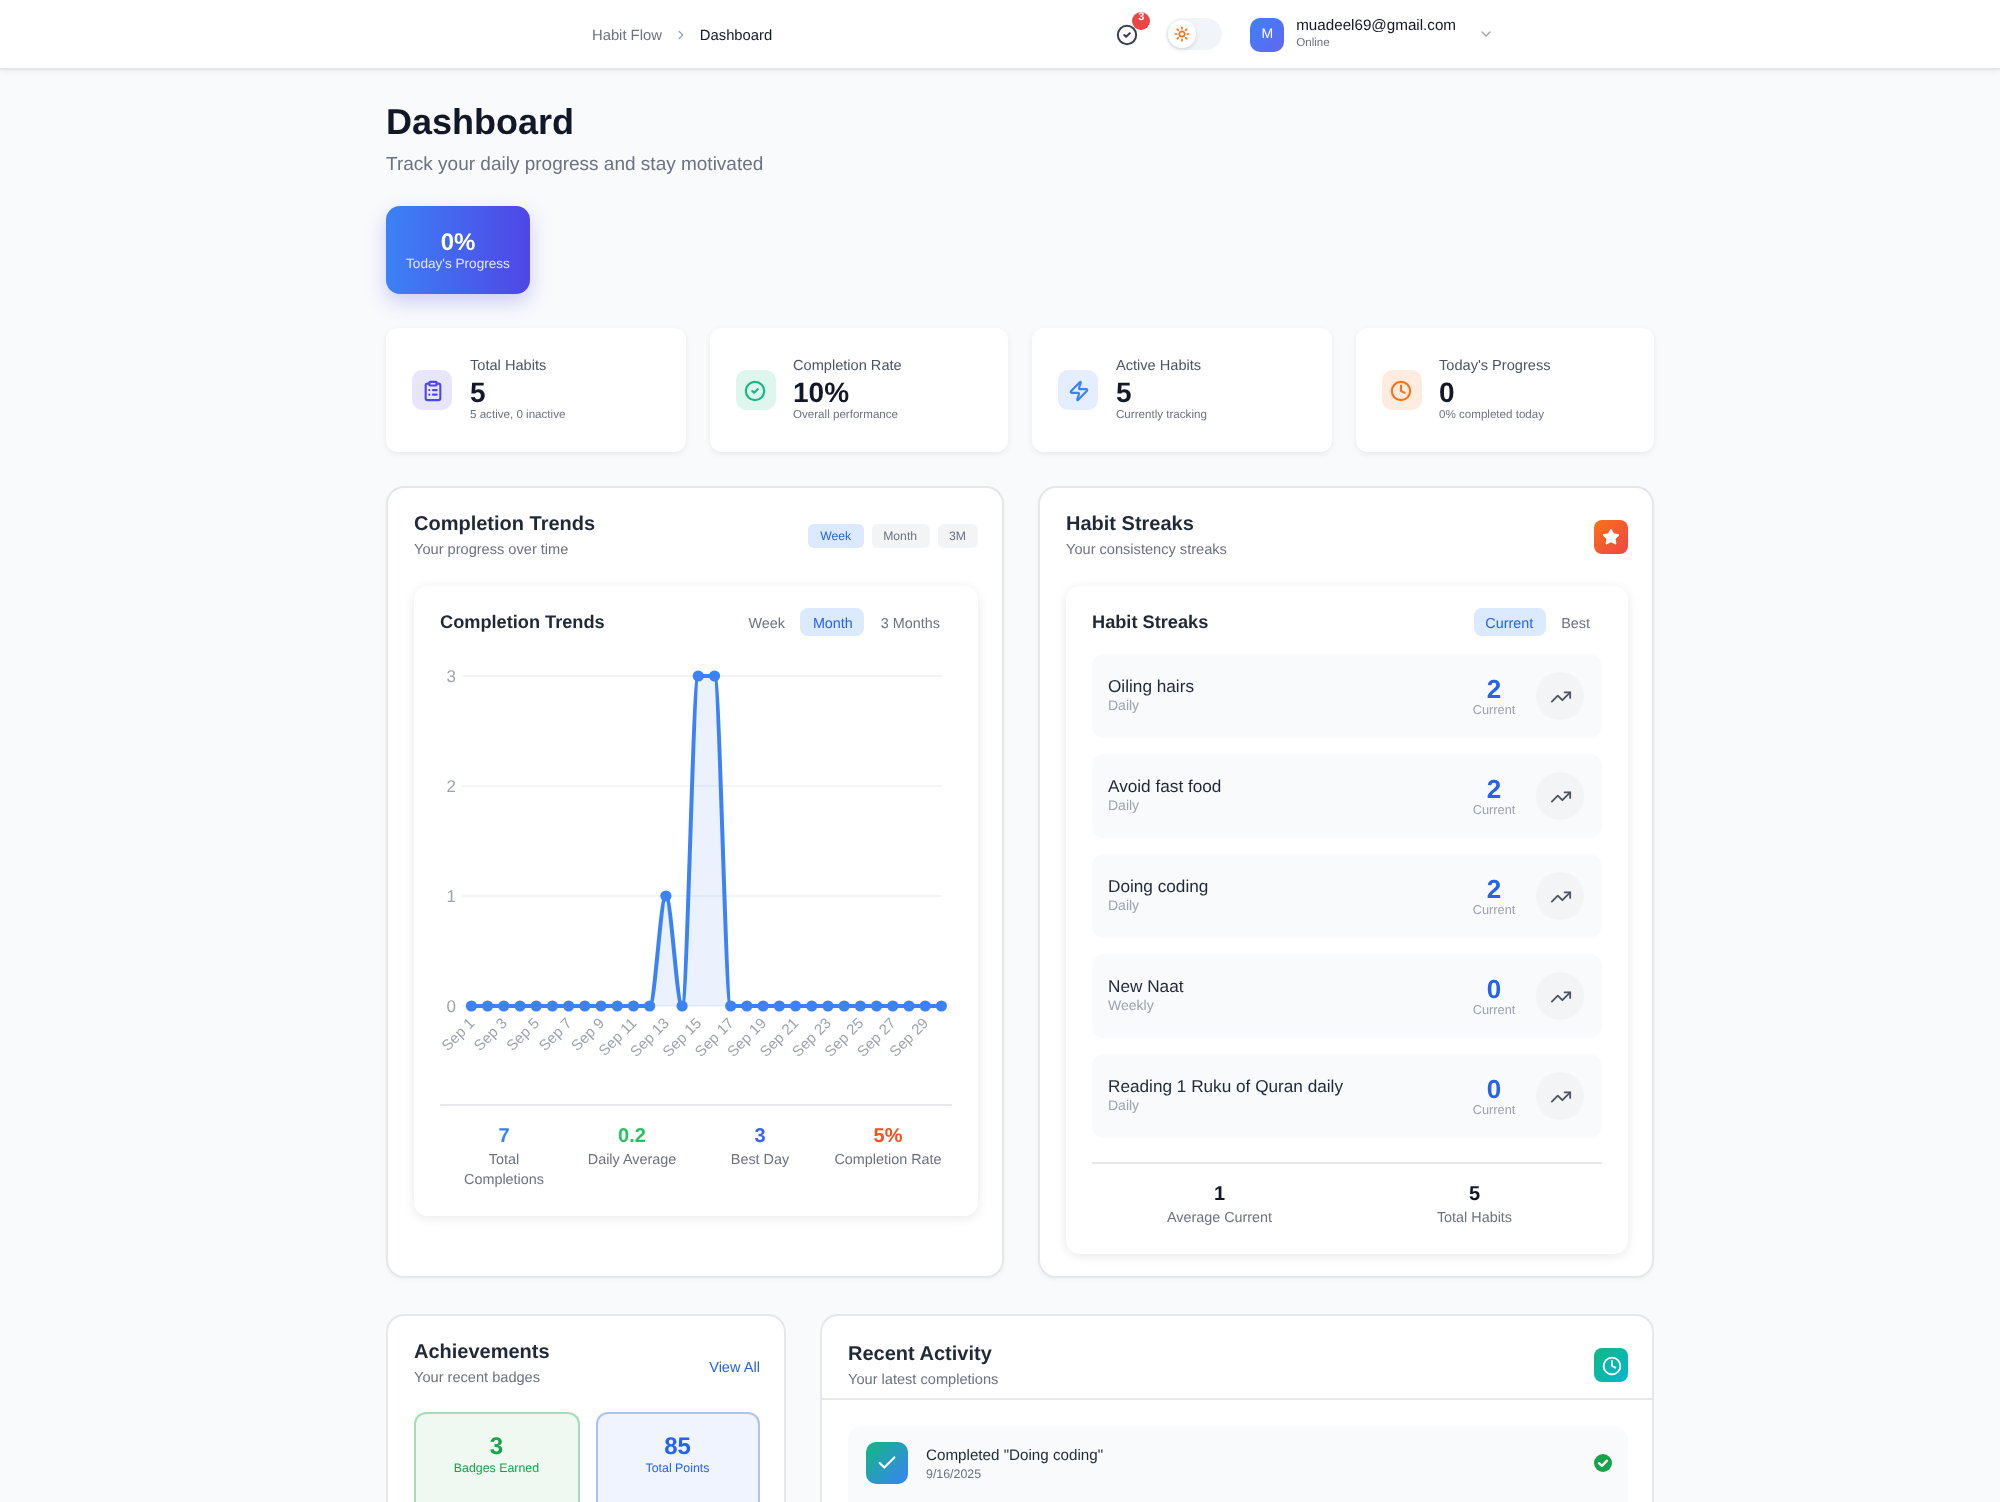 The width and height of the screenshot is (2000, 1502). What do you see at coordinates (888, 1138) in the screenshot?
I see `summary-value: 5%` at bounding box center [888, 1138].